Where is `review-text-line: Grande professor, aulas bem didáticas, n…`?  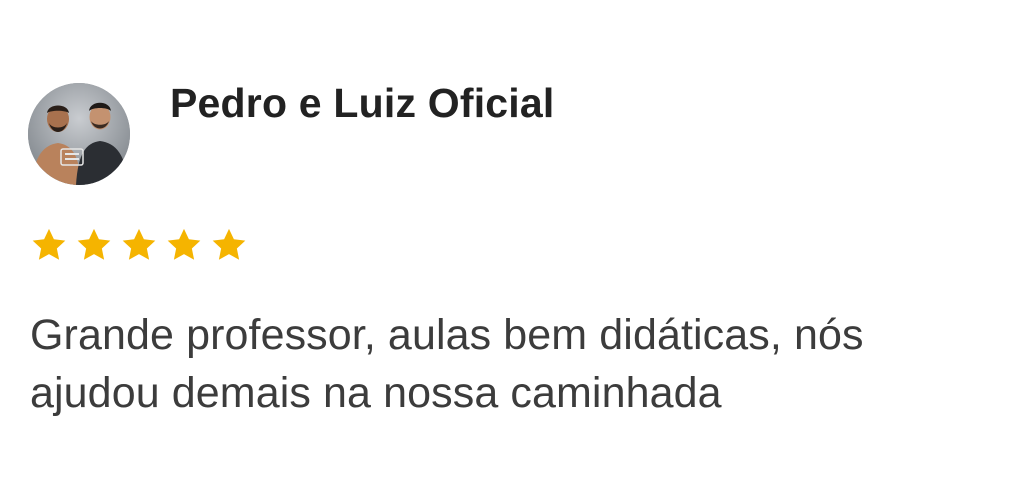 review-text-line: Grande professor, aulas bem didáticas, n… is located at coordinates (447, 335).